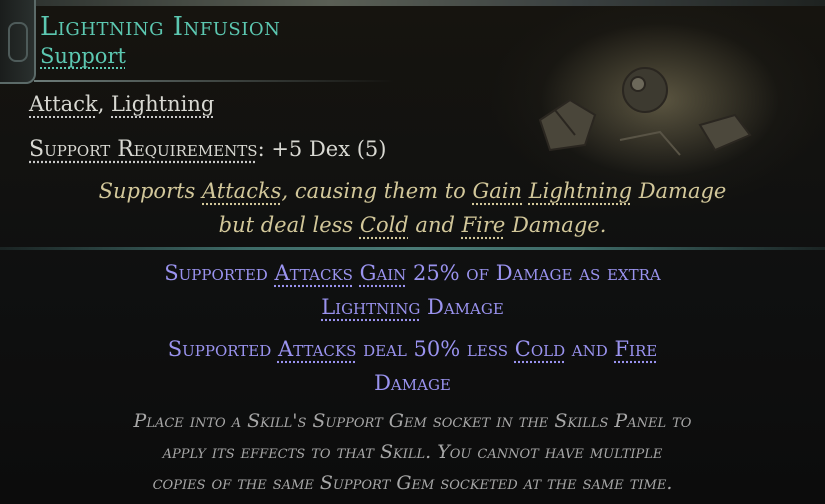  What do you see at coordinates (533, 273) in the screenshot?
I see `modifier-text: 25% of Damage as extra` at bounding box center [533, 273].